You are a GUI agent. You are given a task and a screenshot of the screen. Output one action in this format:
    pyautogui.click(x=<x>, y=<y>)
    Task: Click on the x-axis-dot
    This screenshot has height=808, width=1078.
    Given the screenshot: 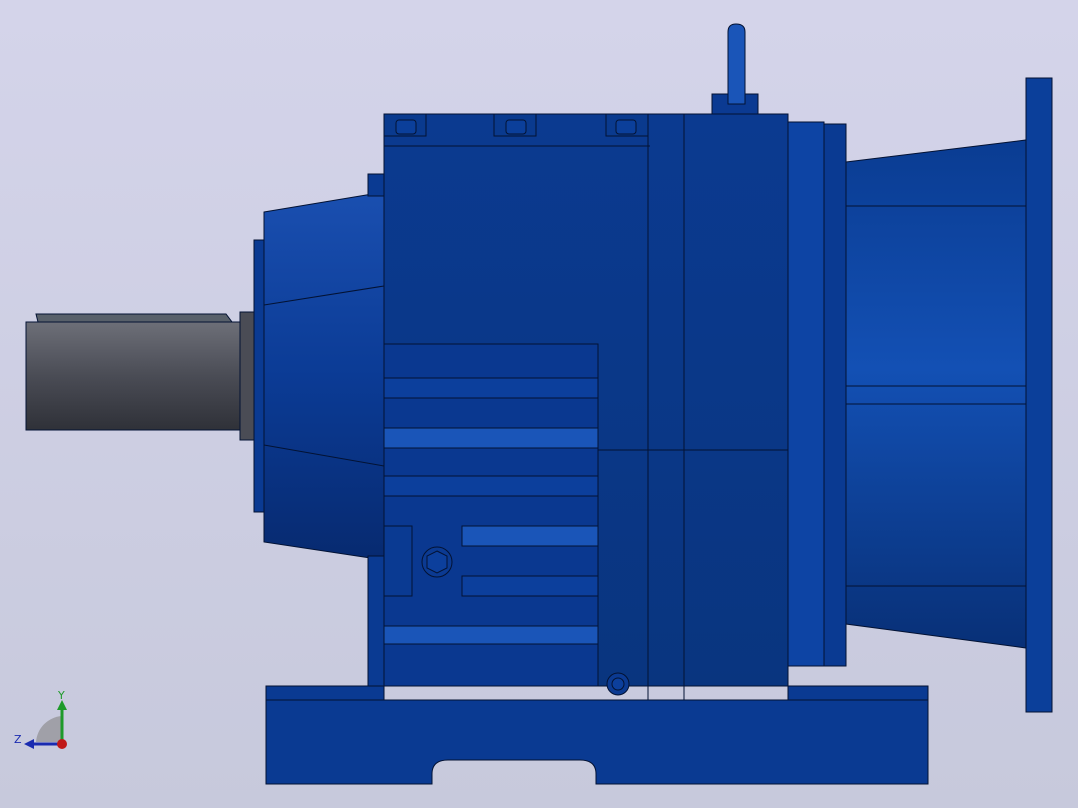 What is the action you would take?
    pyautogui.click(x=62, y=744)
    